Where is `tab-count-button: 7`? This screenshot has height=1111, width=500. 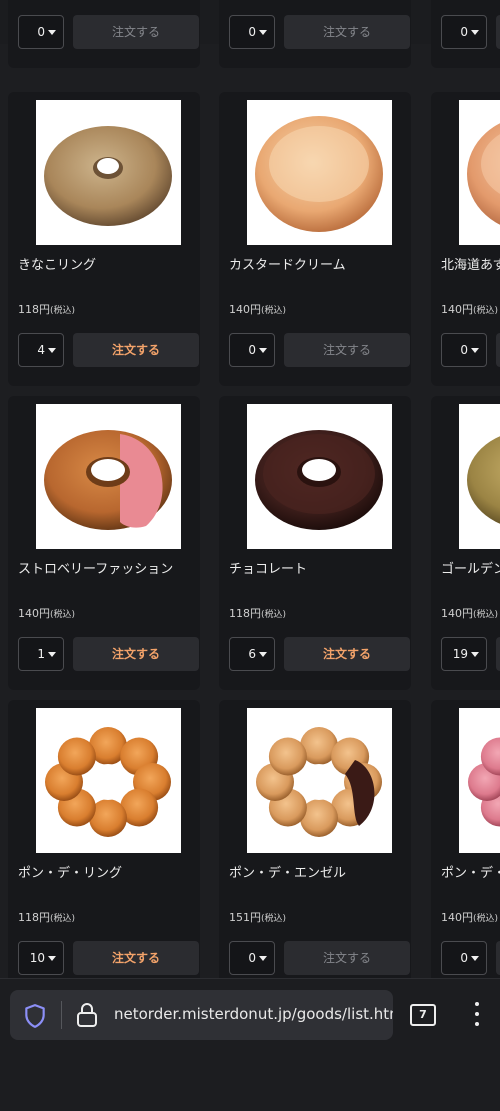
tab-count-button: 7 is located at coordinates (423, 1015).